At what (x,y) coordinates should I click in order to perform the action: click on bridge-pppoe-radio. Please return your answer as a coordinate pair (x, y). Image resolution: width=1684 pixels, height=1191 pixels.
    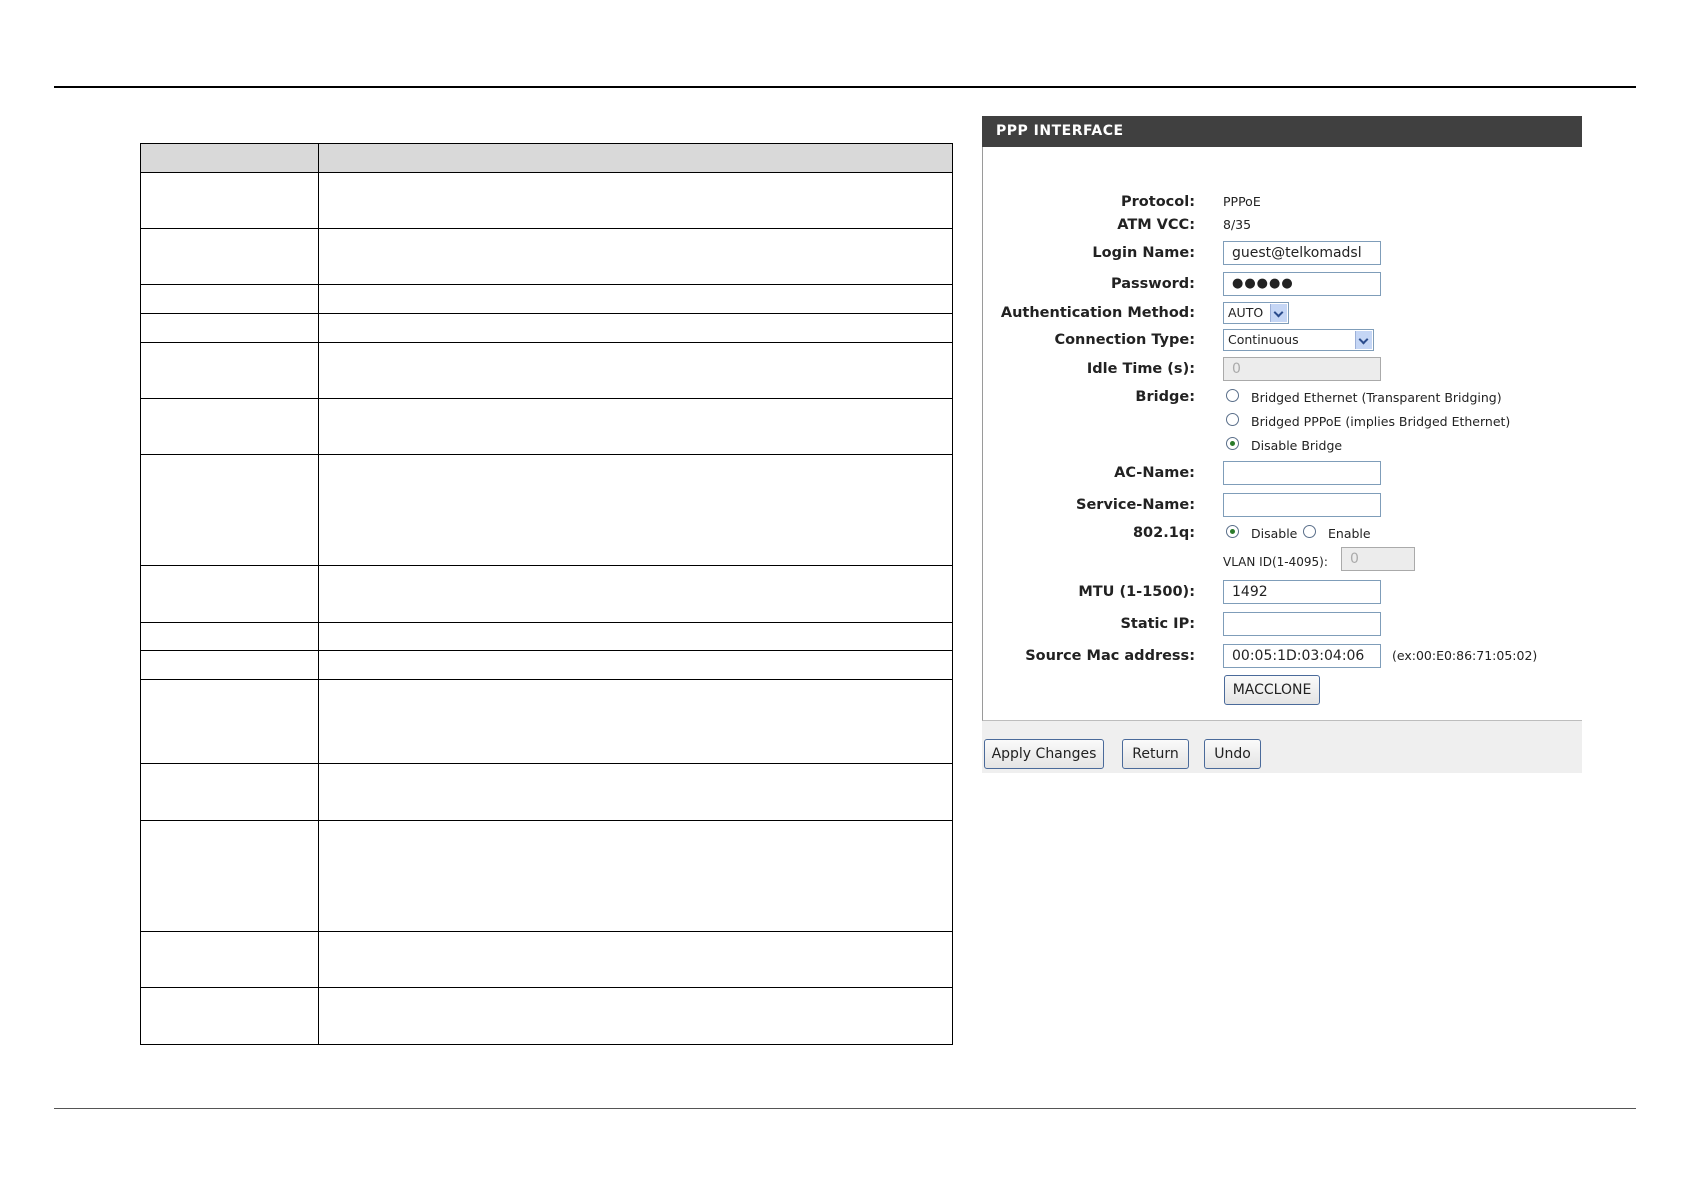
    Looking at the image, I should click on (1232, 419).